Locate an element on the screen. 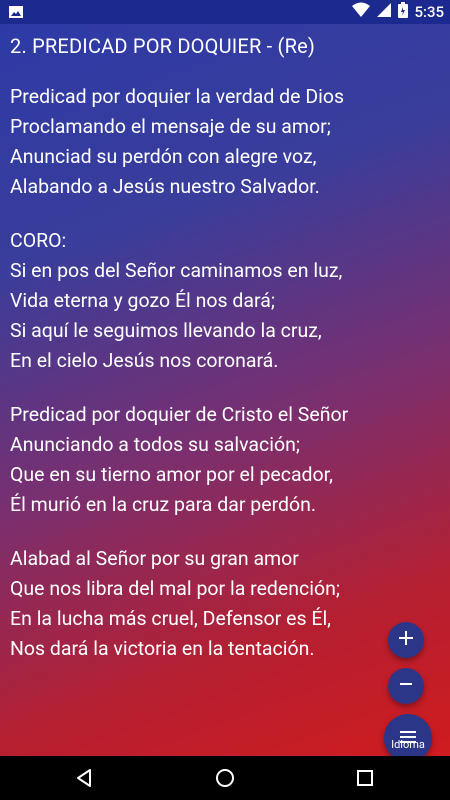 The height and width of the screenshot is (800, 450). lyric-line: Predicad por doquier de Cristo el Señor is located at coordinates (179, 414).